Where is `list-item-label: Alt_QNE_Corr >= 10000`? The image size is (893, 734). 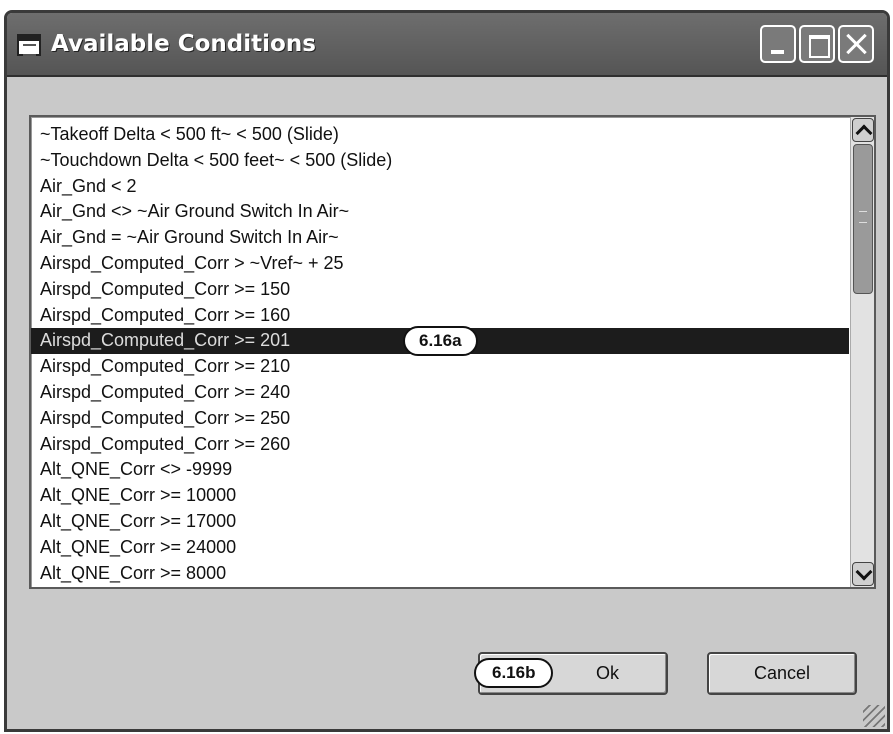 list-item-label: Alt_QNE_Corr >= 10000 is located at coordinates (138, 495).